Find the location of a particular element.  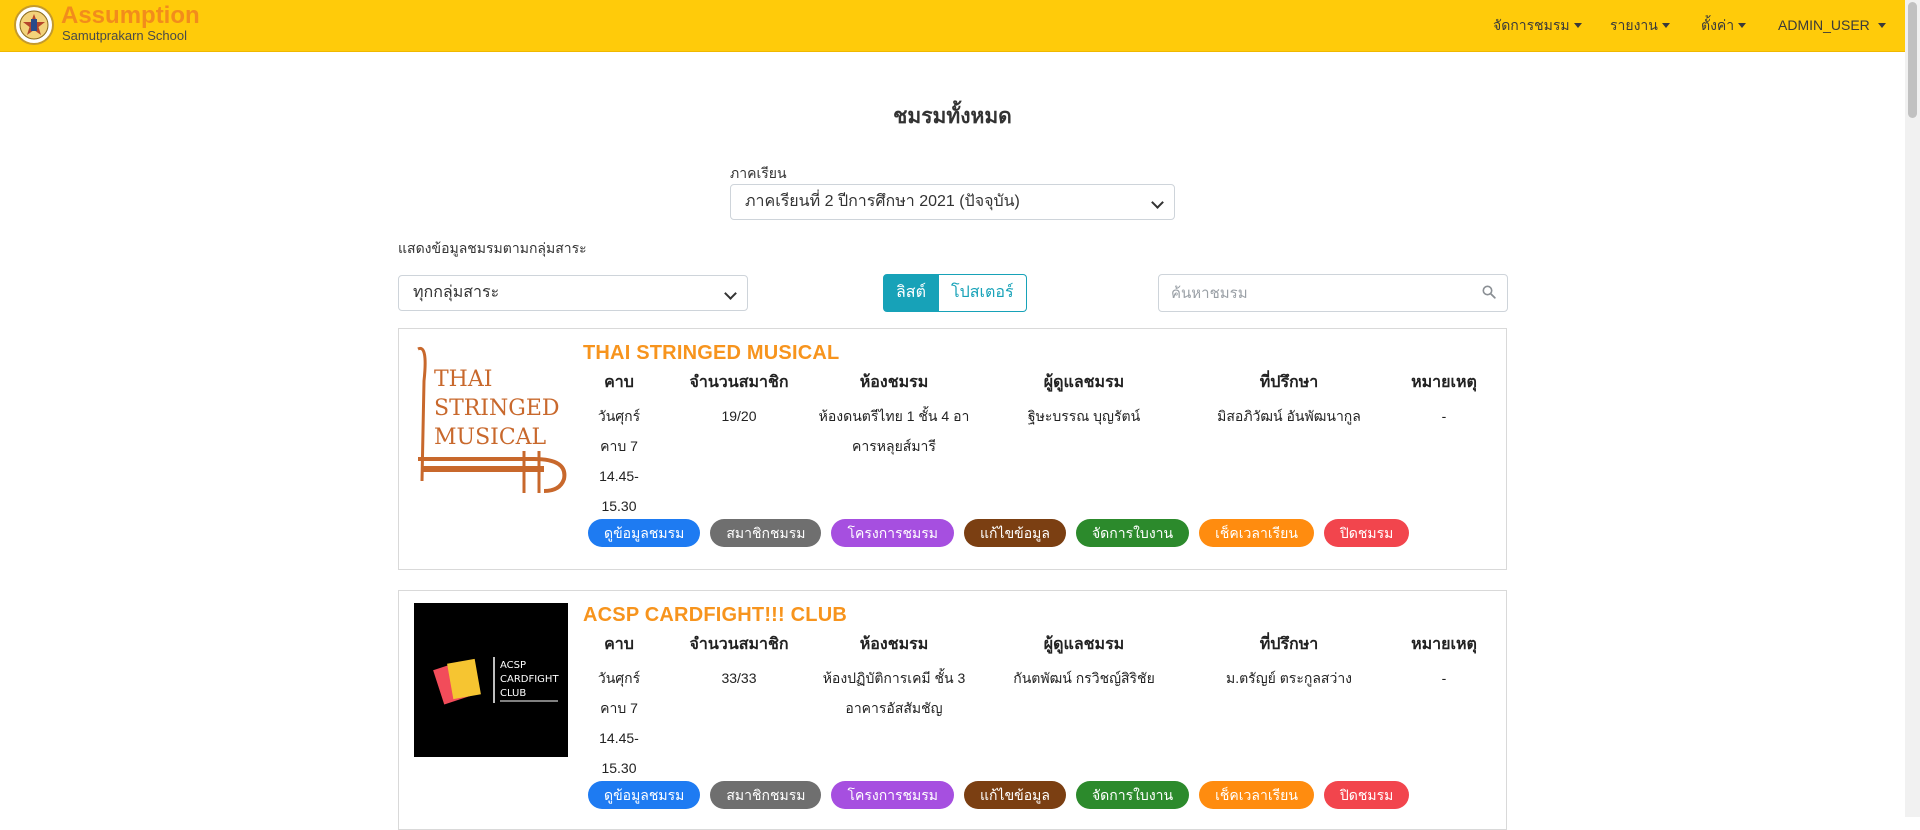

scrollbar-thumb is located at coordinates (1912, 60).